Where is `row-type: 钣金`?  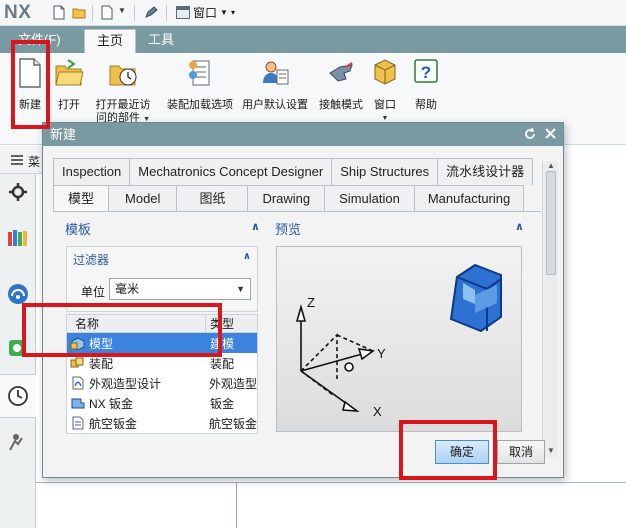
row-type: 钣金 is located at coordinates (222, 403).